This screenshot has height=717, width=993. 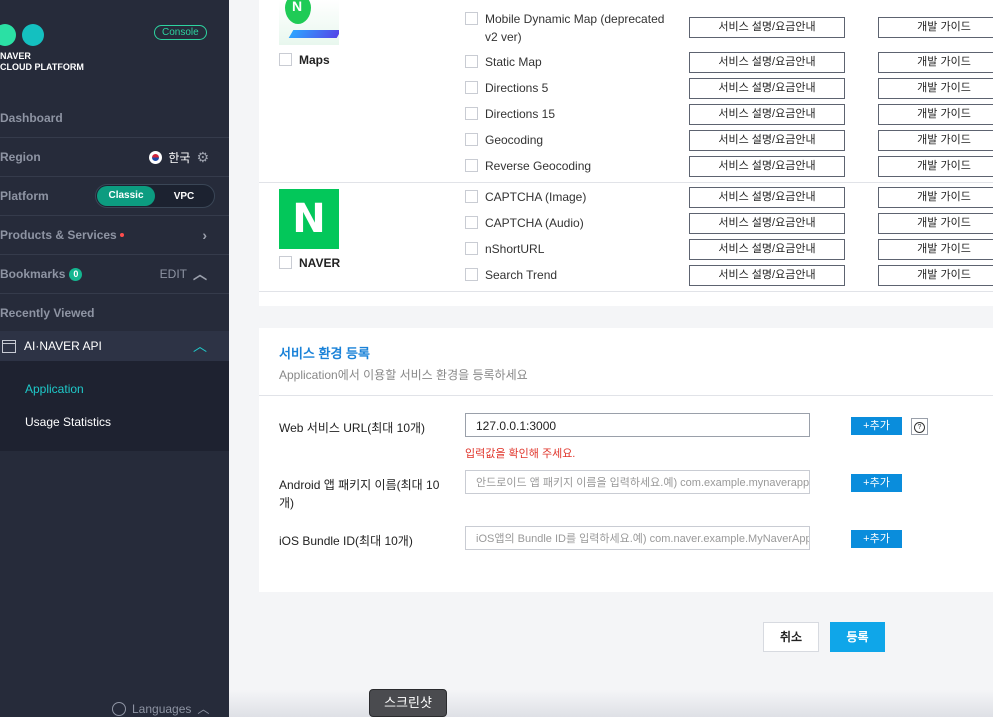 I want to click on sidebar-item-products: Products & Services ›, so click(x=114, y=235).